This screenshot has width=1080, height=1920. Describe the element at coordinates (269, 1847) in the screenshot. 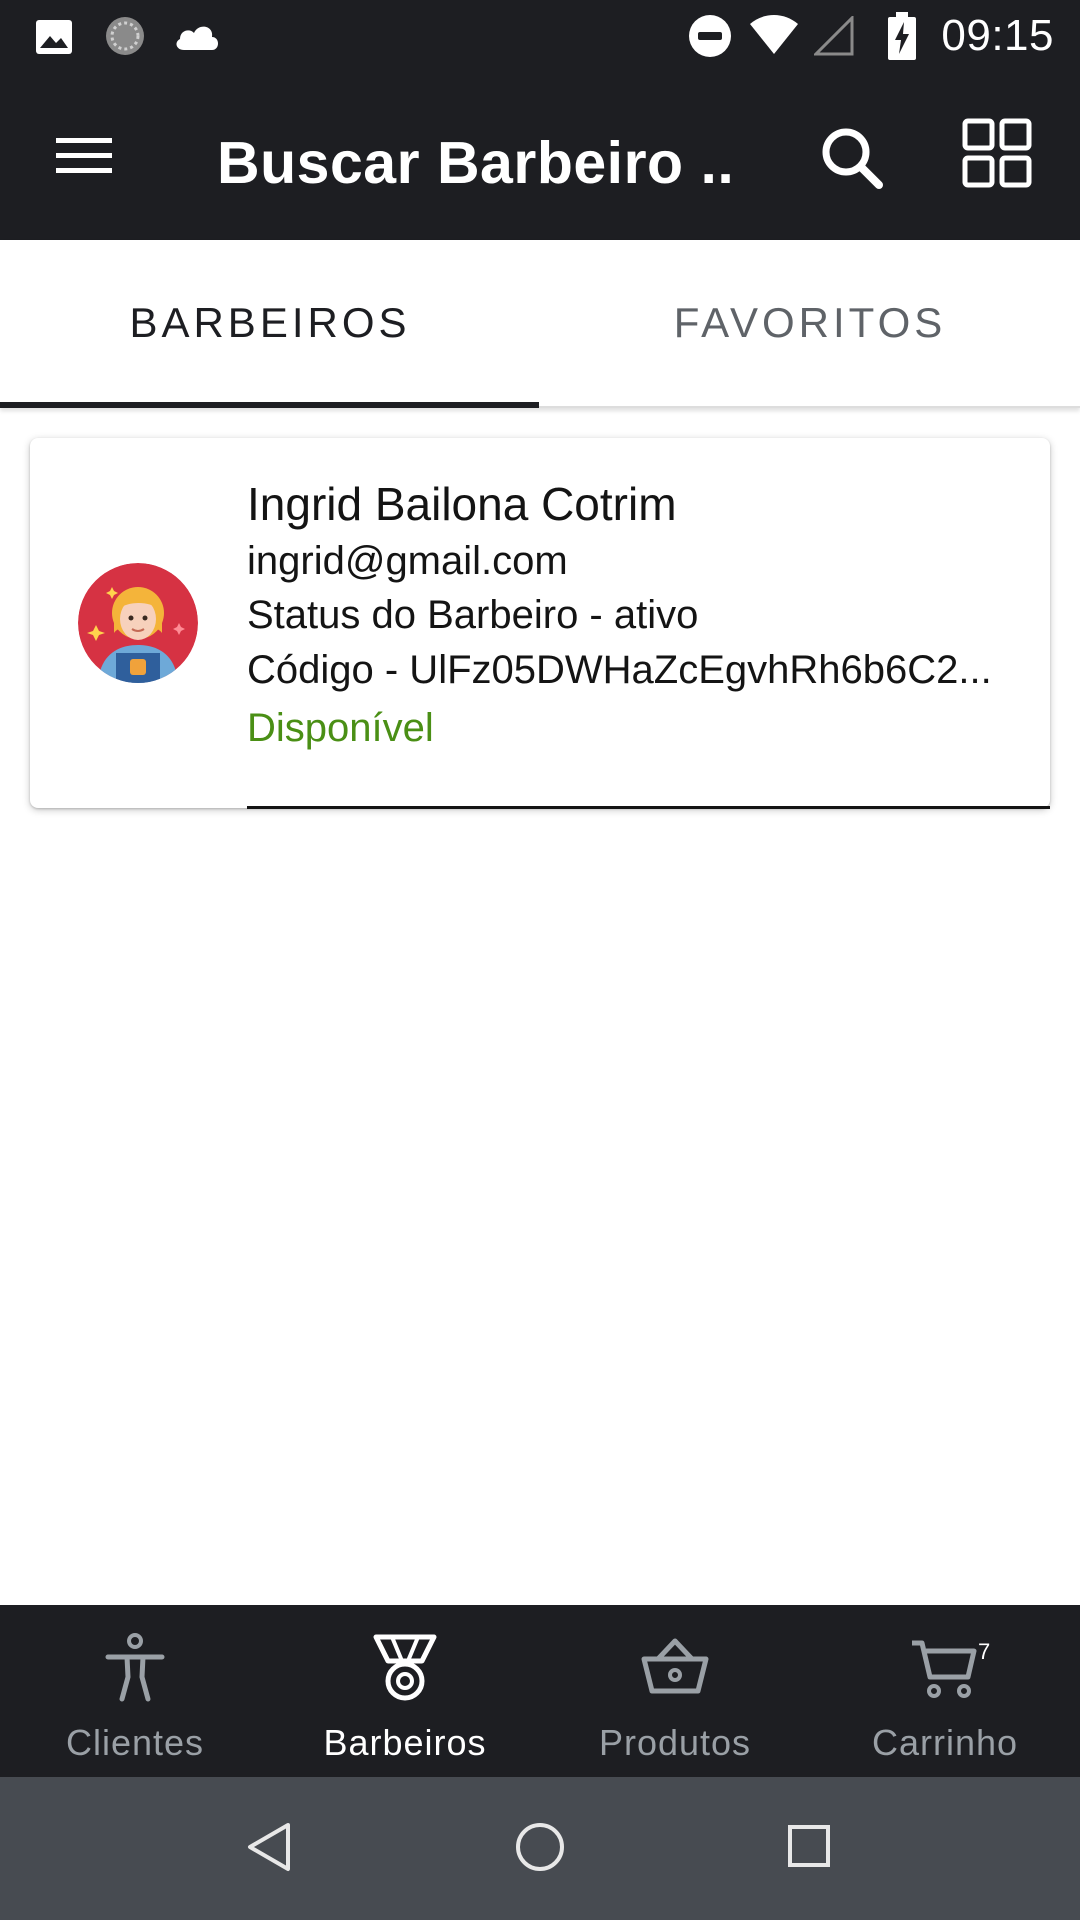

I see `back-icon` at that location.